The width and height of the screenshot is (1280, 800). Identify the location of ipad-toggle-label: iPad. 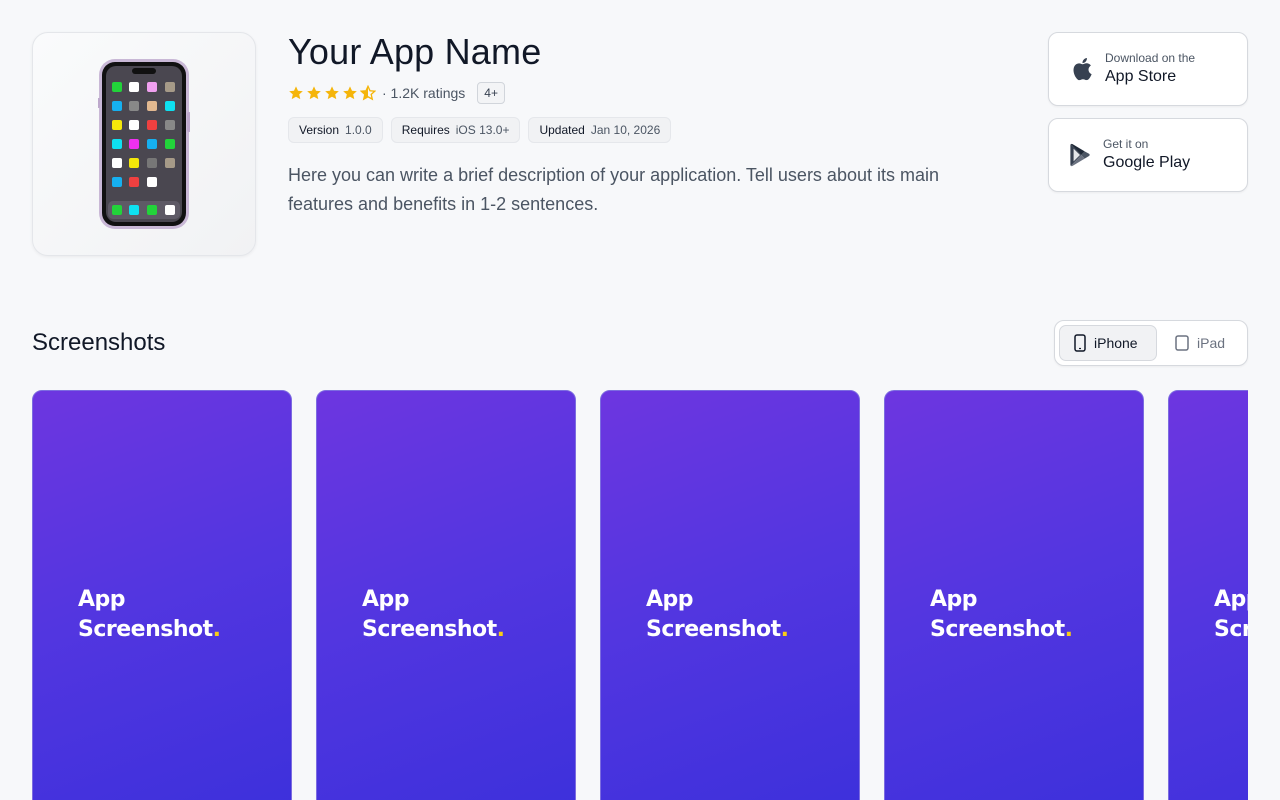
(1211, 343).